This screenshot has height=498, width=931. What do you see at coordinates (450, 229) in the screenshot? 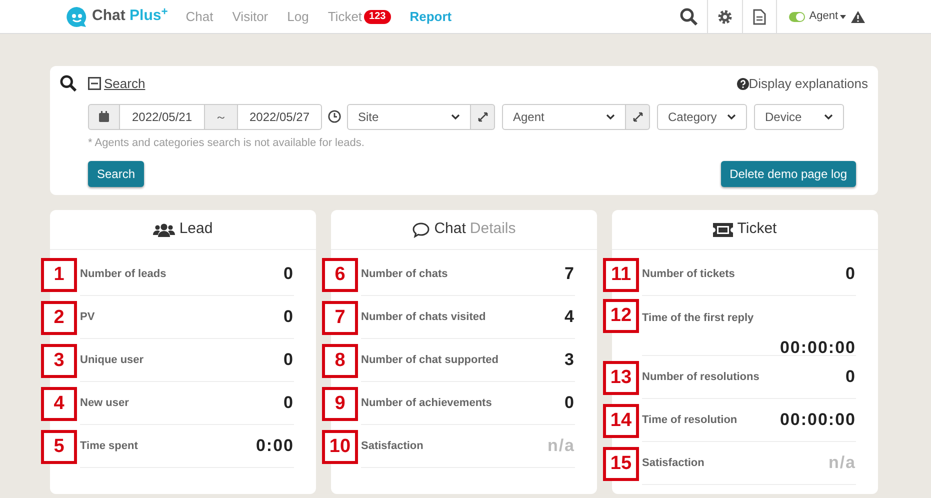
I see `card-title: Chat` at bounding box center [450, 229].